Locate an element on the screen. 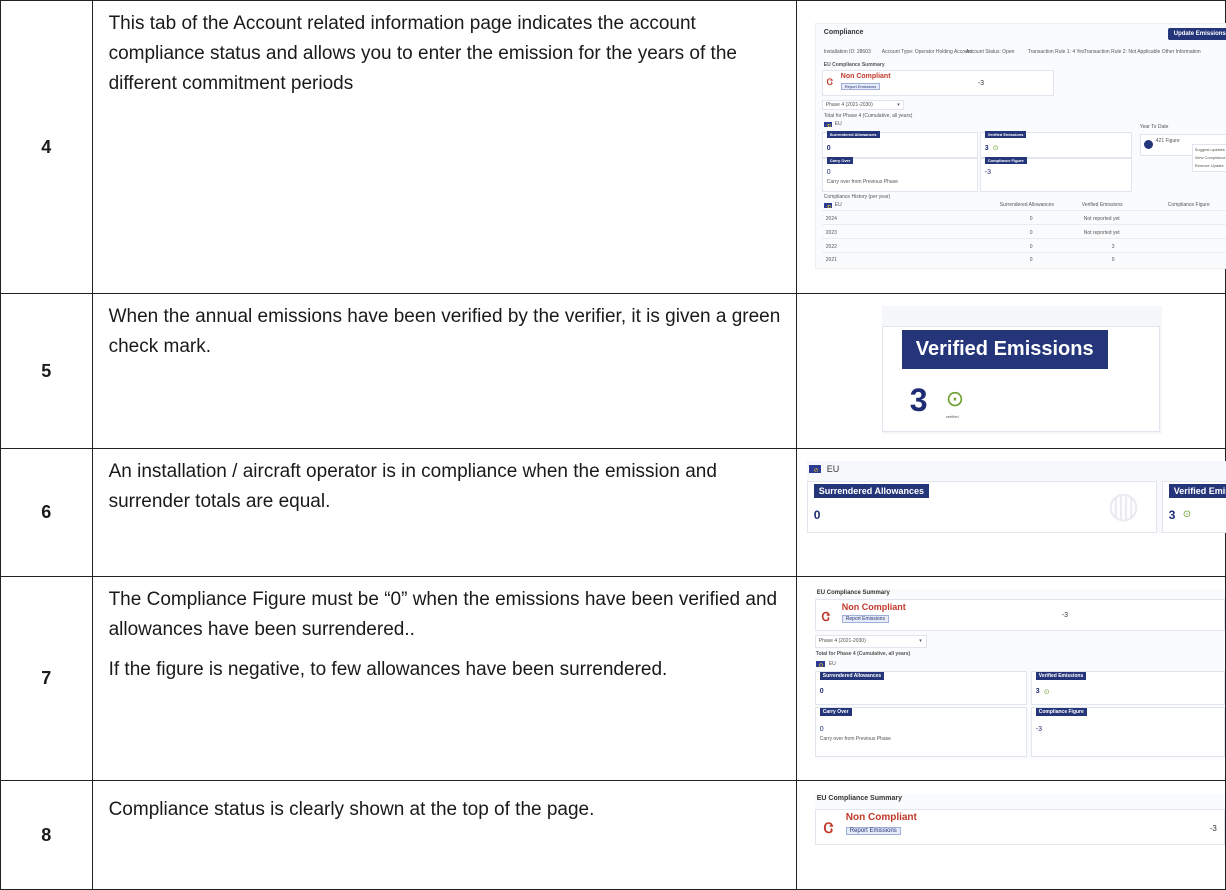 The image size is (1226, 890). history-column: Surrendered Allowances is located at coordinates (1026, 205).